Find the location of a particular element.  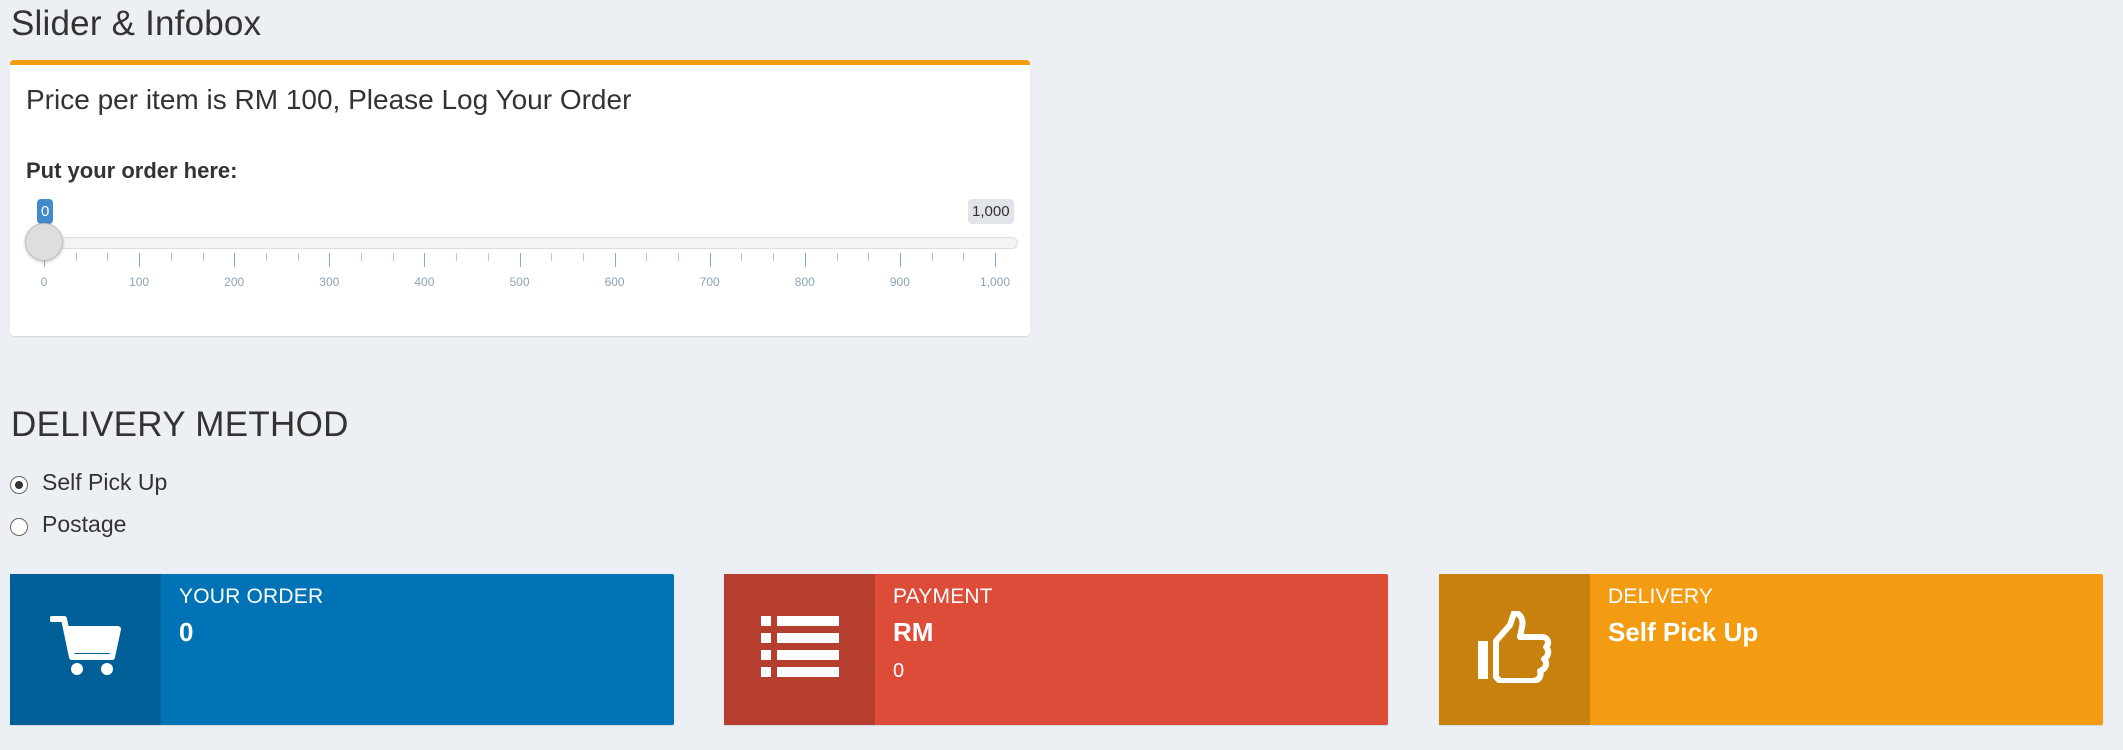

slider-tick-label: 400 is located at coordinates (424, 282).